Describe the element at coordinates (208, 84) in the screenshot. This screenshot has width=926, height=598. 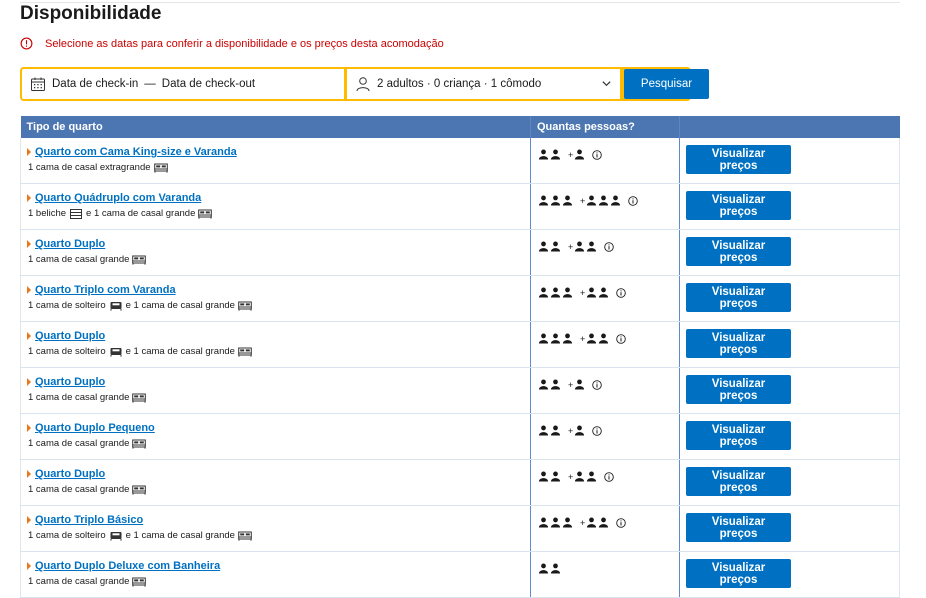
I see `checkout-field: Data de check-out` at that location.